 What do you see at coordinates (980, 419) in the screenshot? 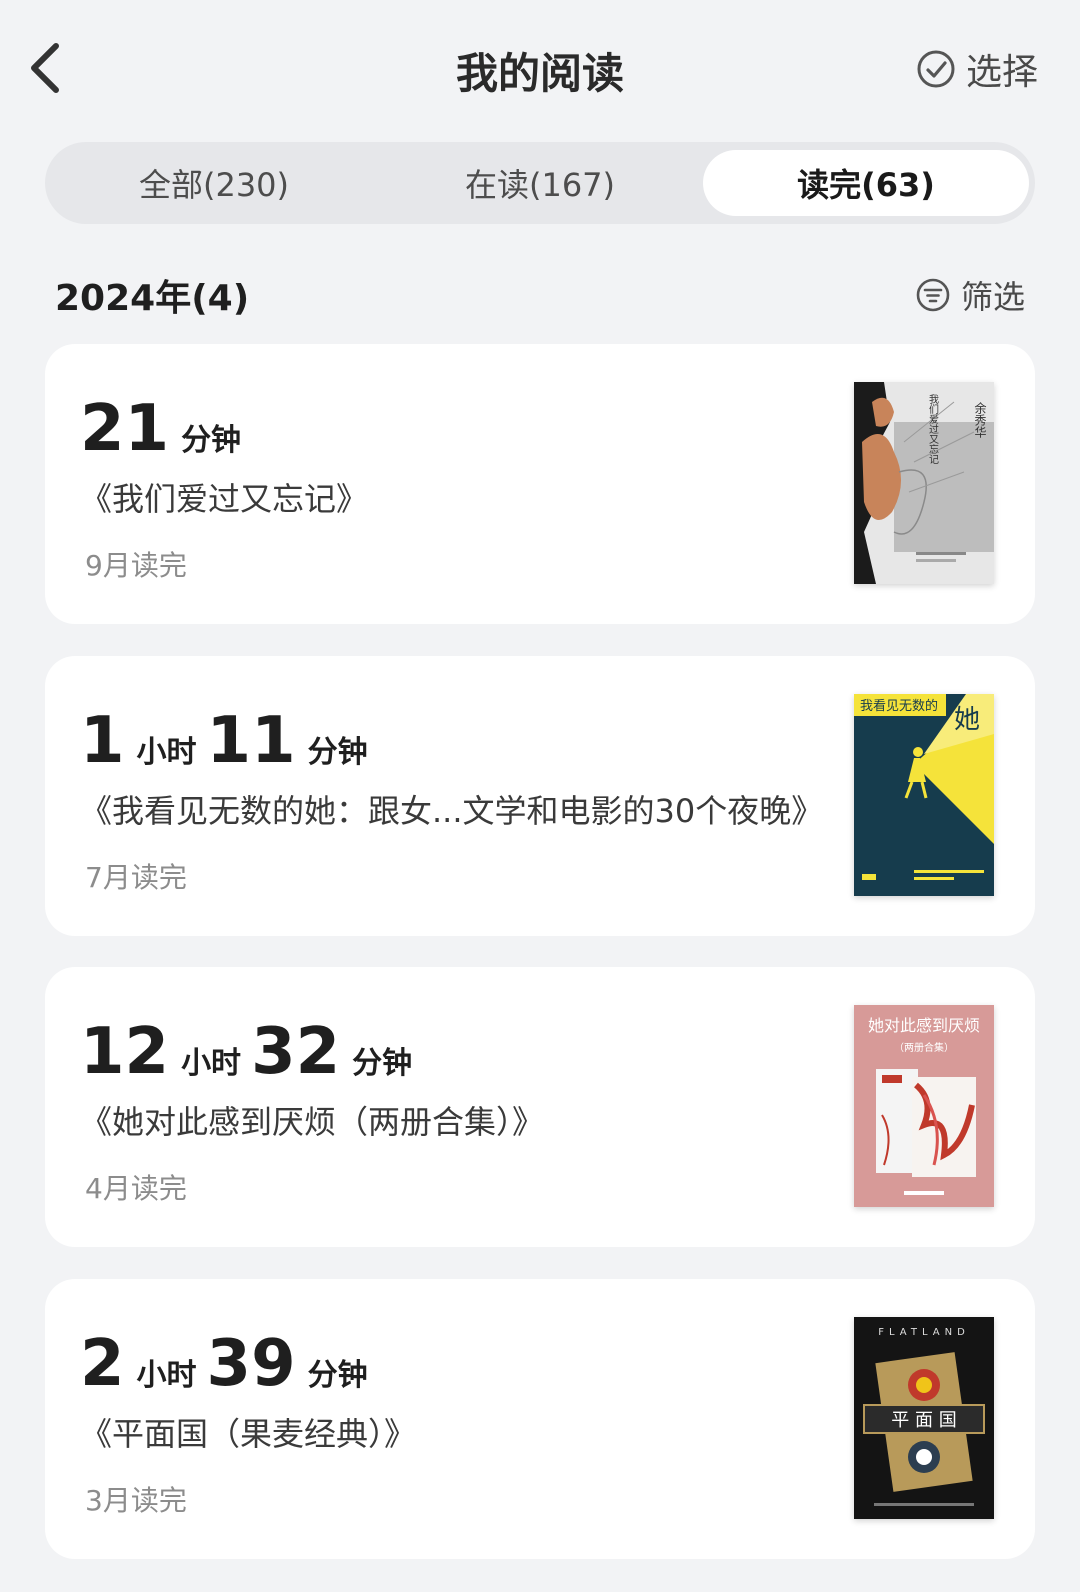
I see `cover-author: 余秀华` at bounding box center [980, 419].